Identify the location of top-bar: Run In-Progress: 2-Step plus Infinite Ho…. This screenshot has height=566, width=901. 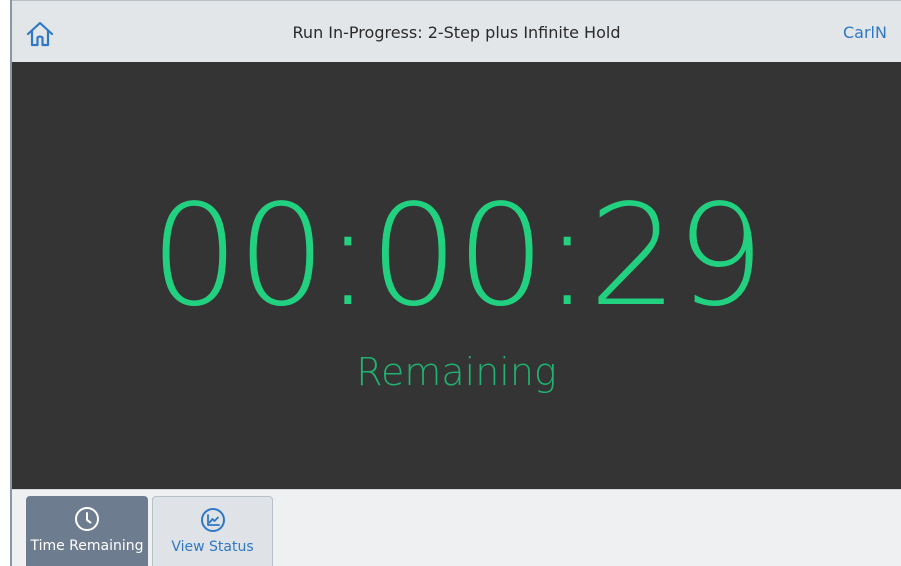
(456, 31).